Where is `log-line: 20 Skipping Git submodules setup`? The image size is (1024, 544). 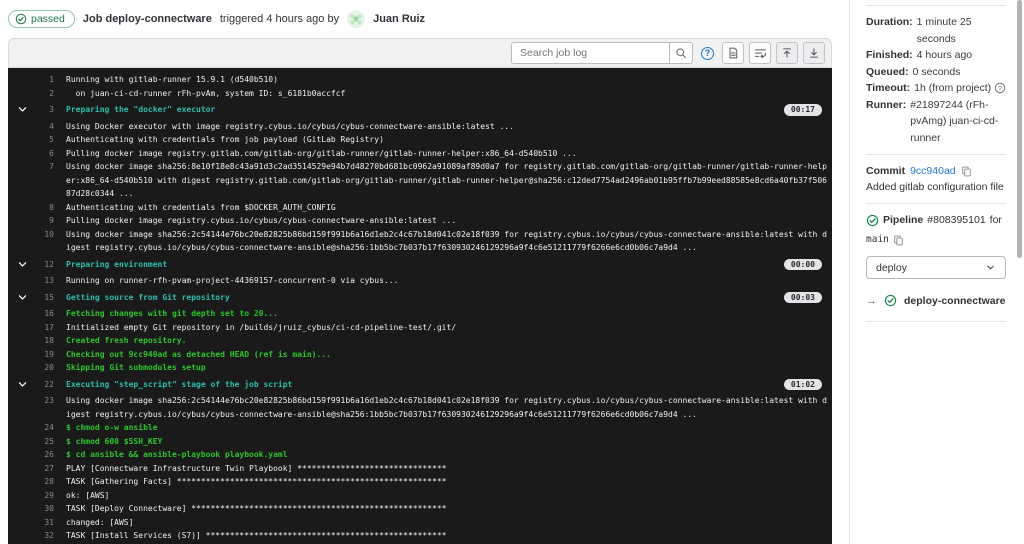
log-line: 20 Skipping Git submodules setup is located at coordinates (425, 368).